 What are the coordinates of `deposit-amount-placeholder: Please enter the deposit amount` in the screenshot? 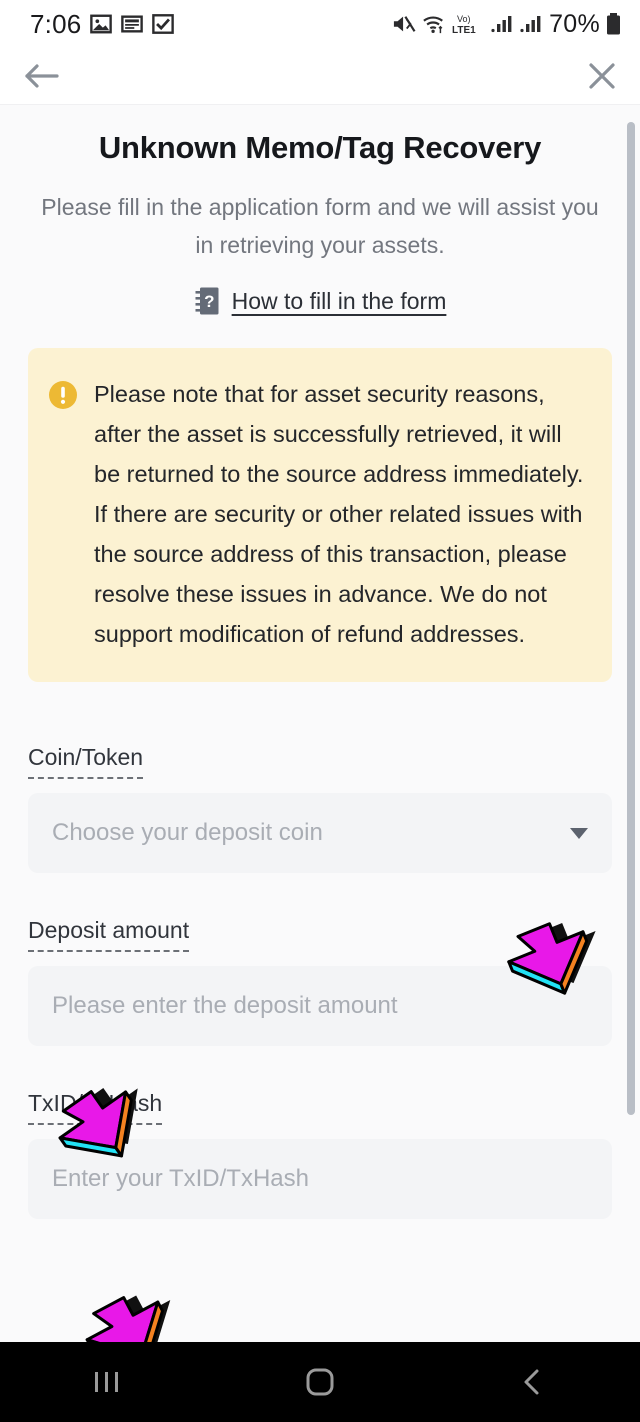 It's located at (225, 1005).